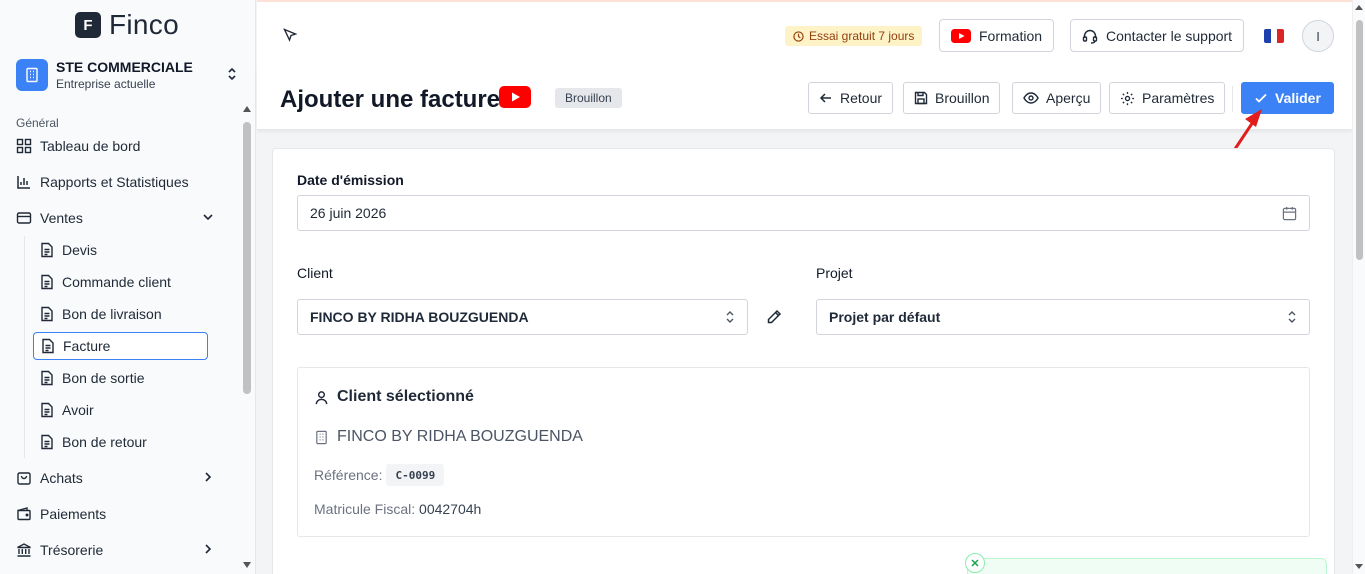  Describe the element at coordinates (1147, 566) in the screenshot. I see `success-toast` at that location.